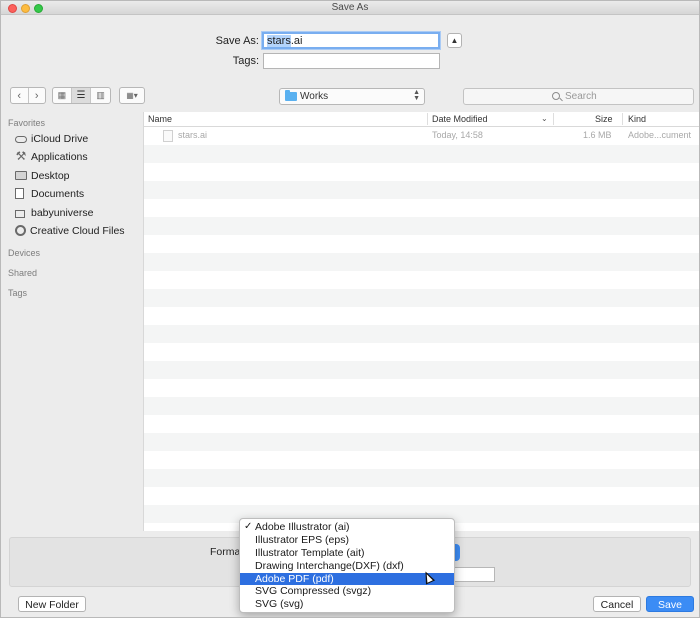 The height and width of the screenshot is (618, 700). What do you see at coordinates (279, 41) in the screenshot?
I see `filename-selected-text: stars` at bounding box center [279, 41].